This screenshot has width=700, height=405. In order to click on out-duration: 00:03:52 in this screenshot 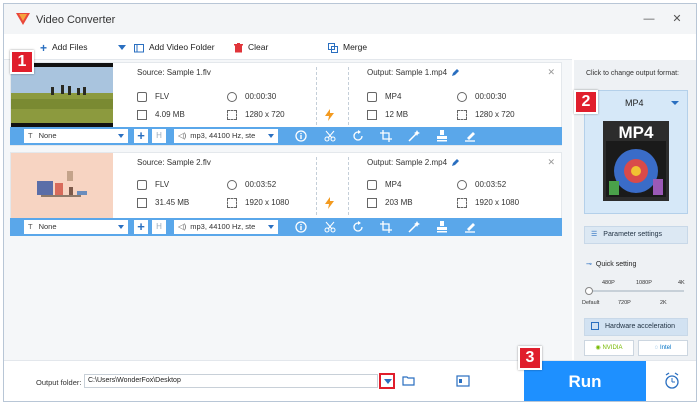, I will do `click(481, 185)`.